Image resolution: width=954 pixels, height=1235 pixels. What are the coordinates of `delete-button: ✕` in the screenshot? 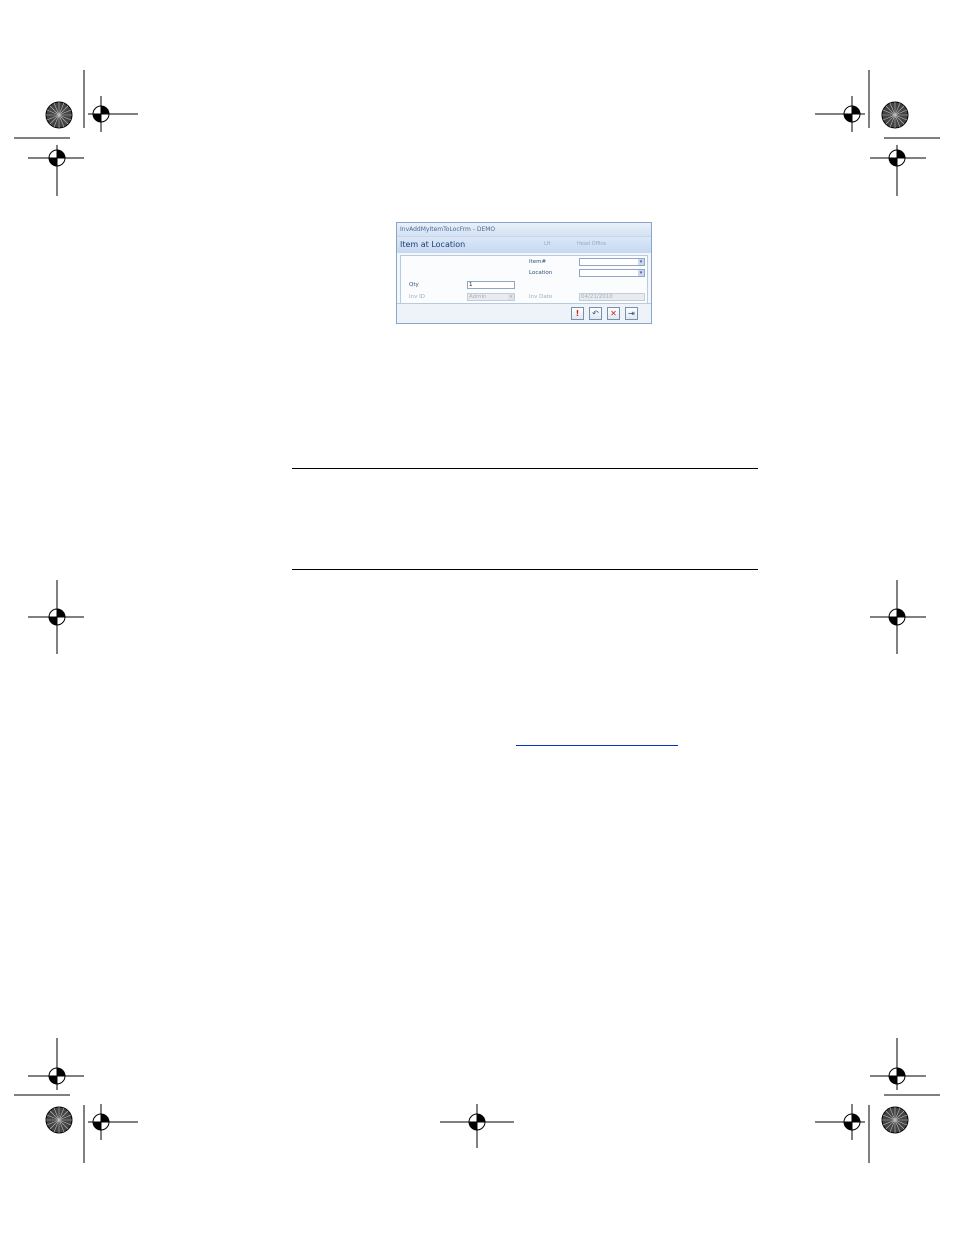 It's located at (613, 313).